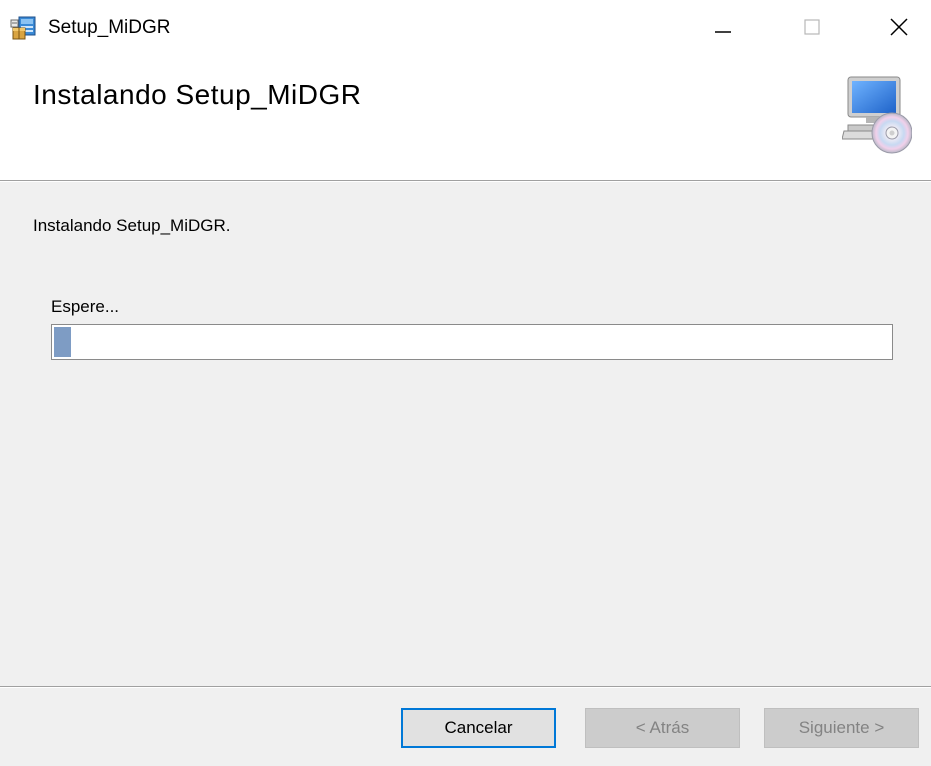 The height and width of the screenshot is (766, 931). I want to click on progress-bar, so click(472, 342).